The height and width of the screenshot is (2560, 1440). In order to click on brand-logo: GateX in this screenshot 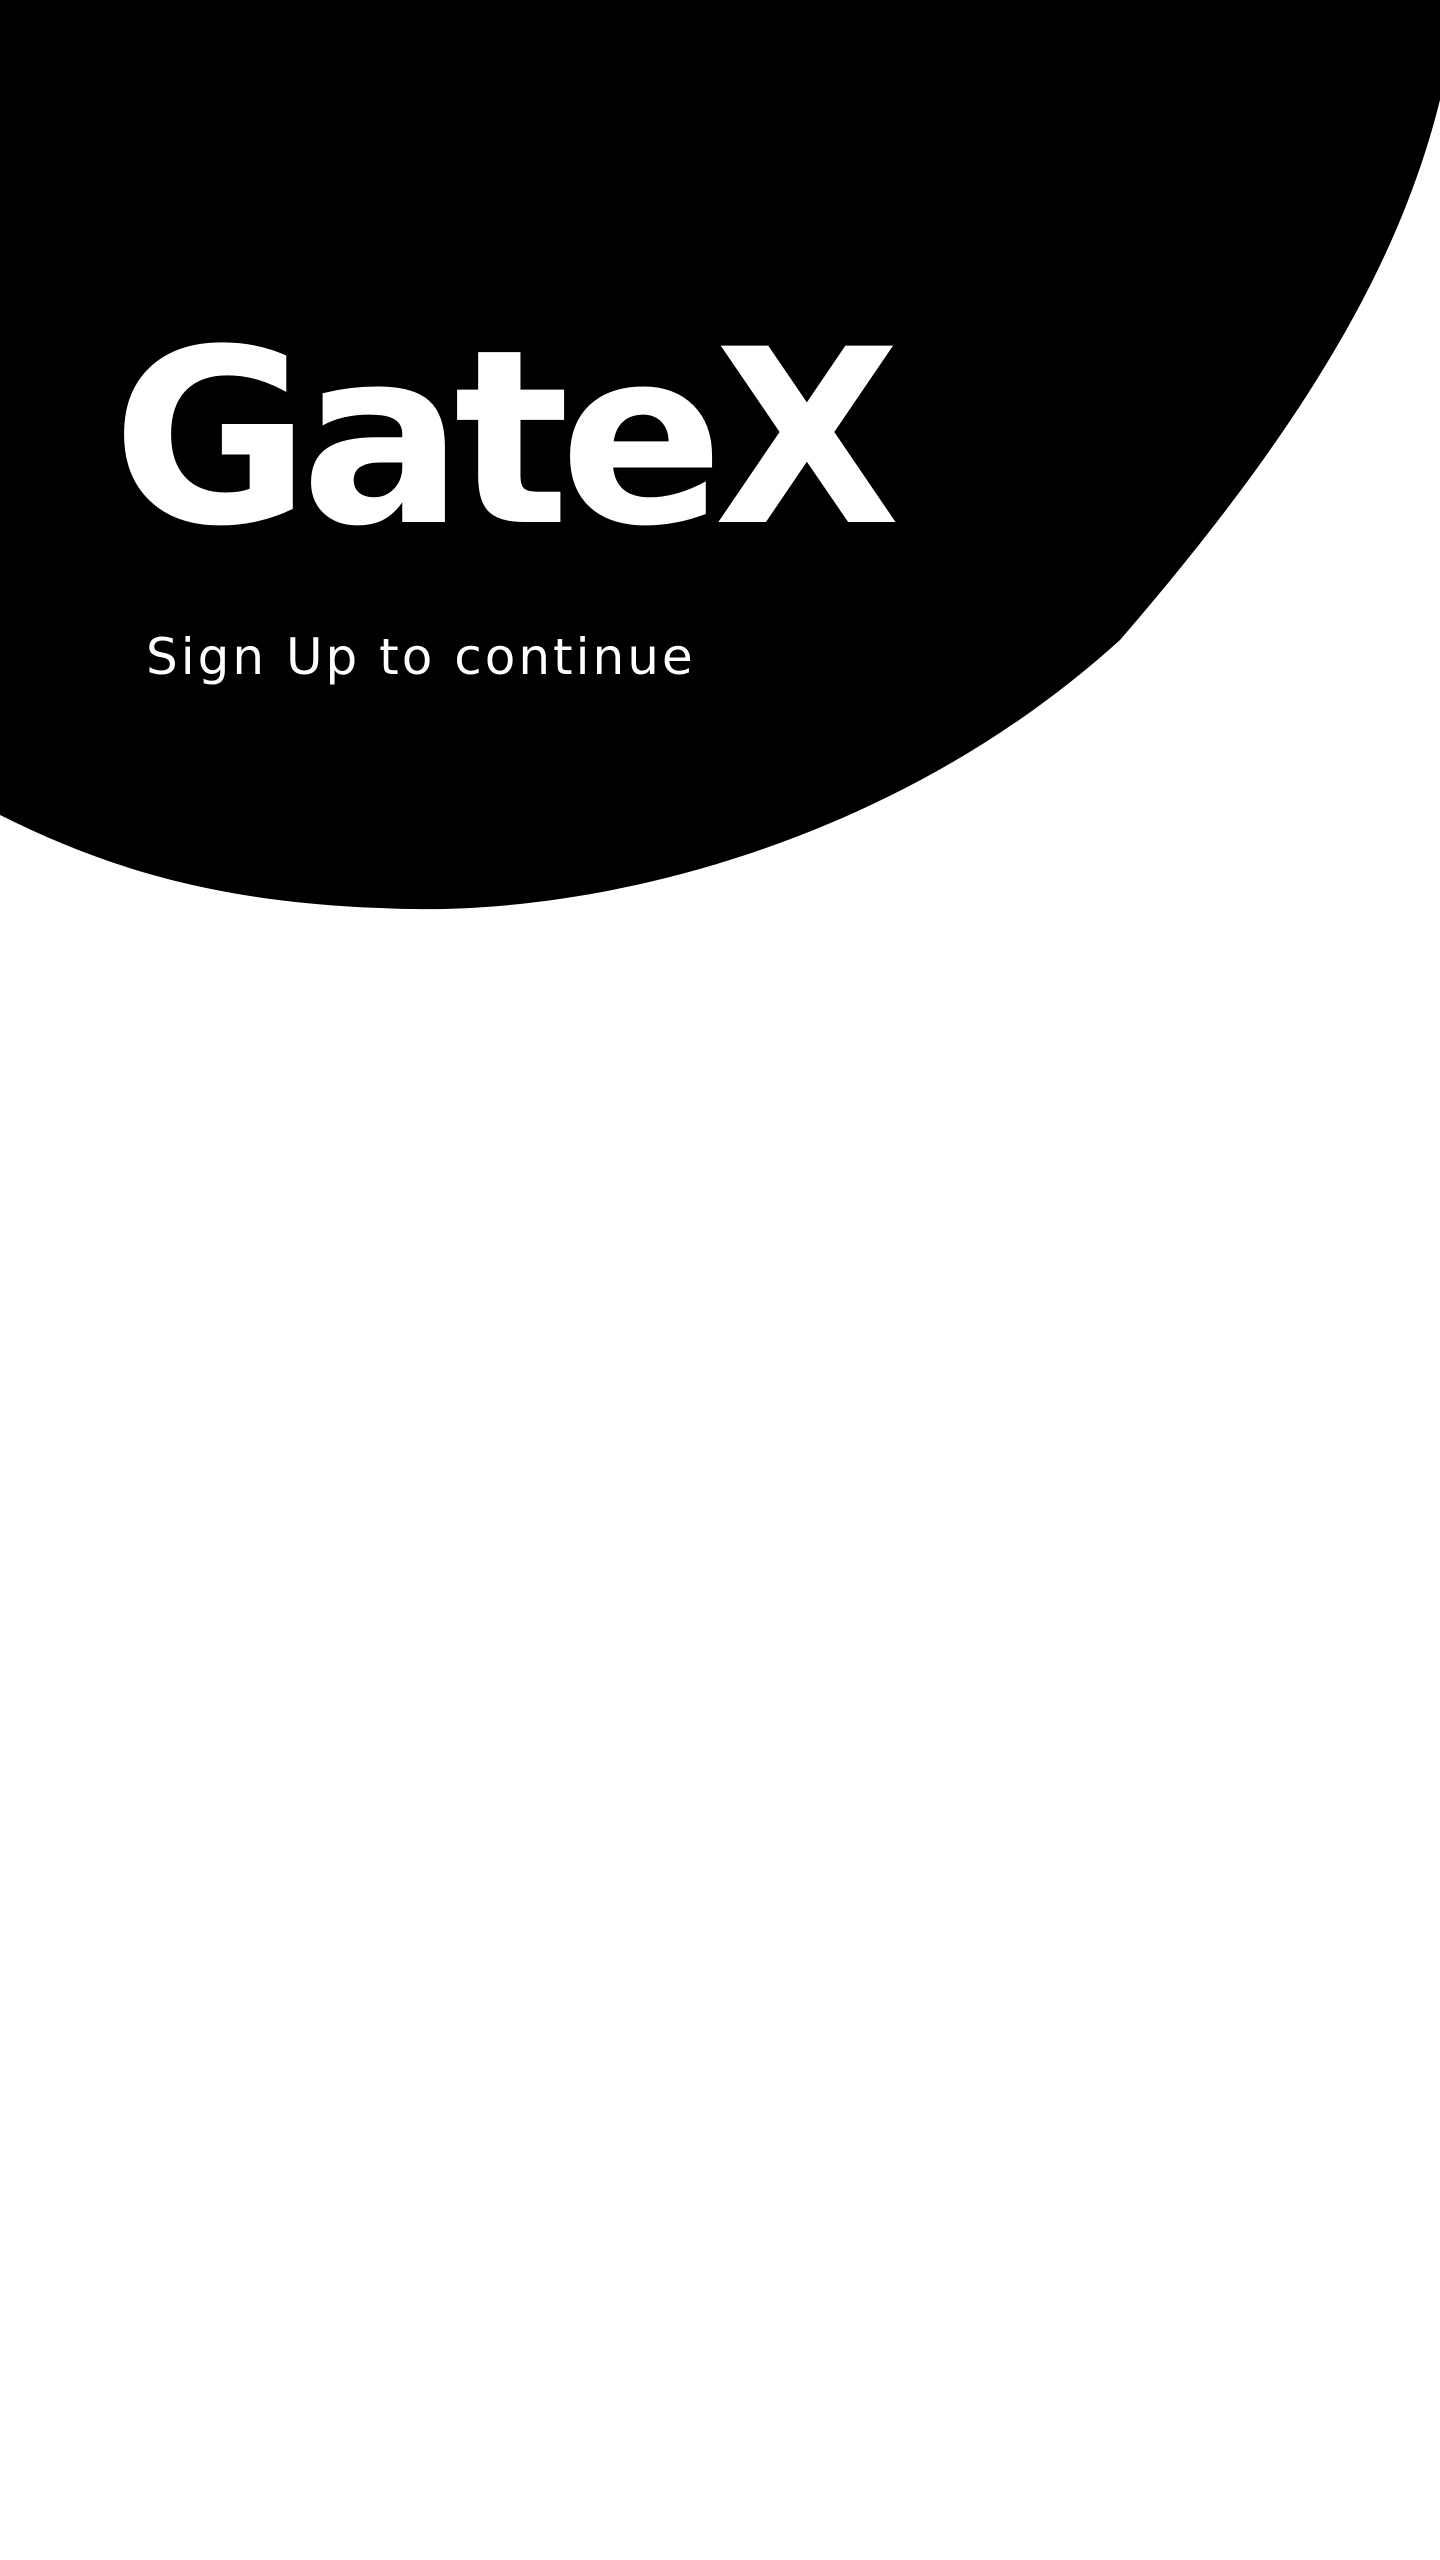, I will do `click(506, 439)`.